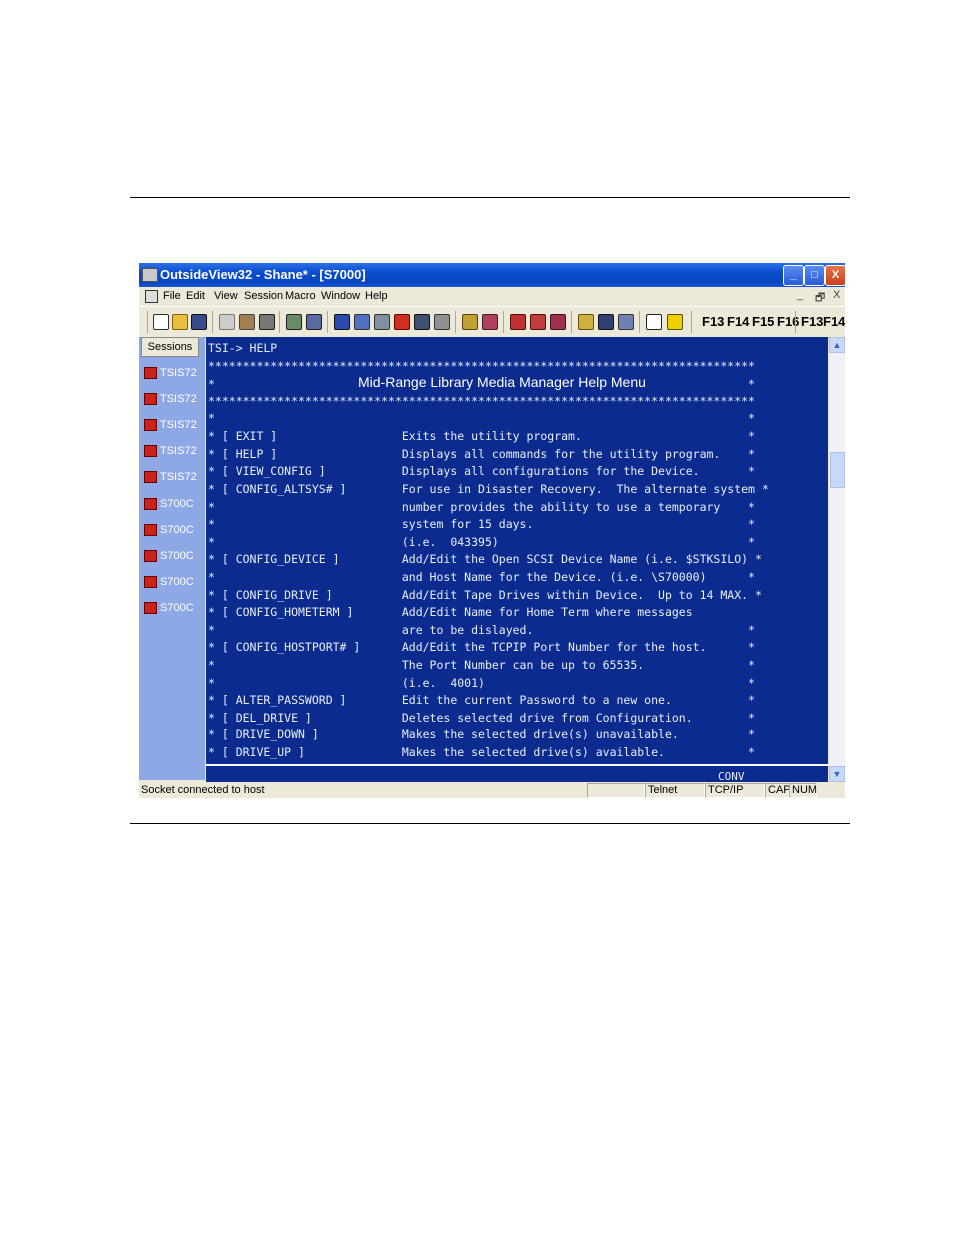  What do you see at coordinates (726, 790) in the screenshot?
I see `status-transport: TCP/IP` at bounding box center [726, 790].